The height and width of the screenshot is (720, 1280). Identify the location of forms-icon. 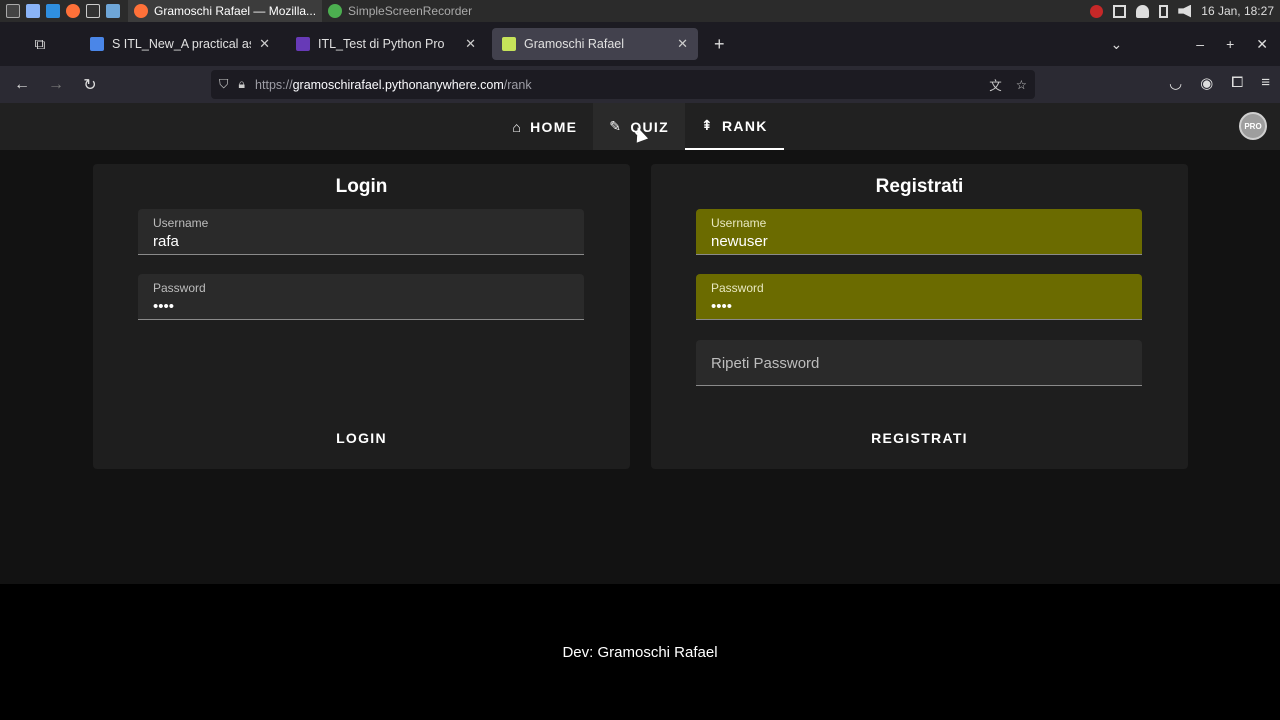
(303, 44).